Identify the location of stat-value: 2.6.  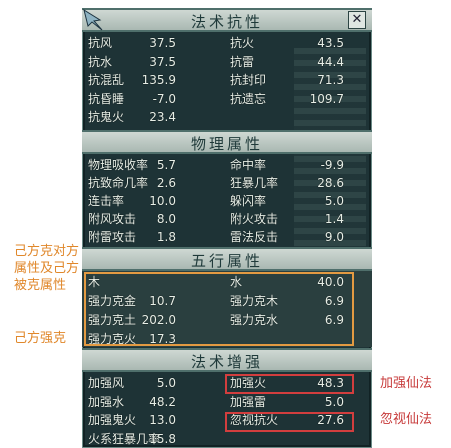
(166, 183).